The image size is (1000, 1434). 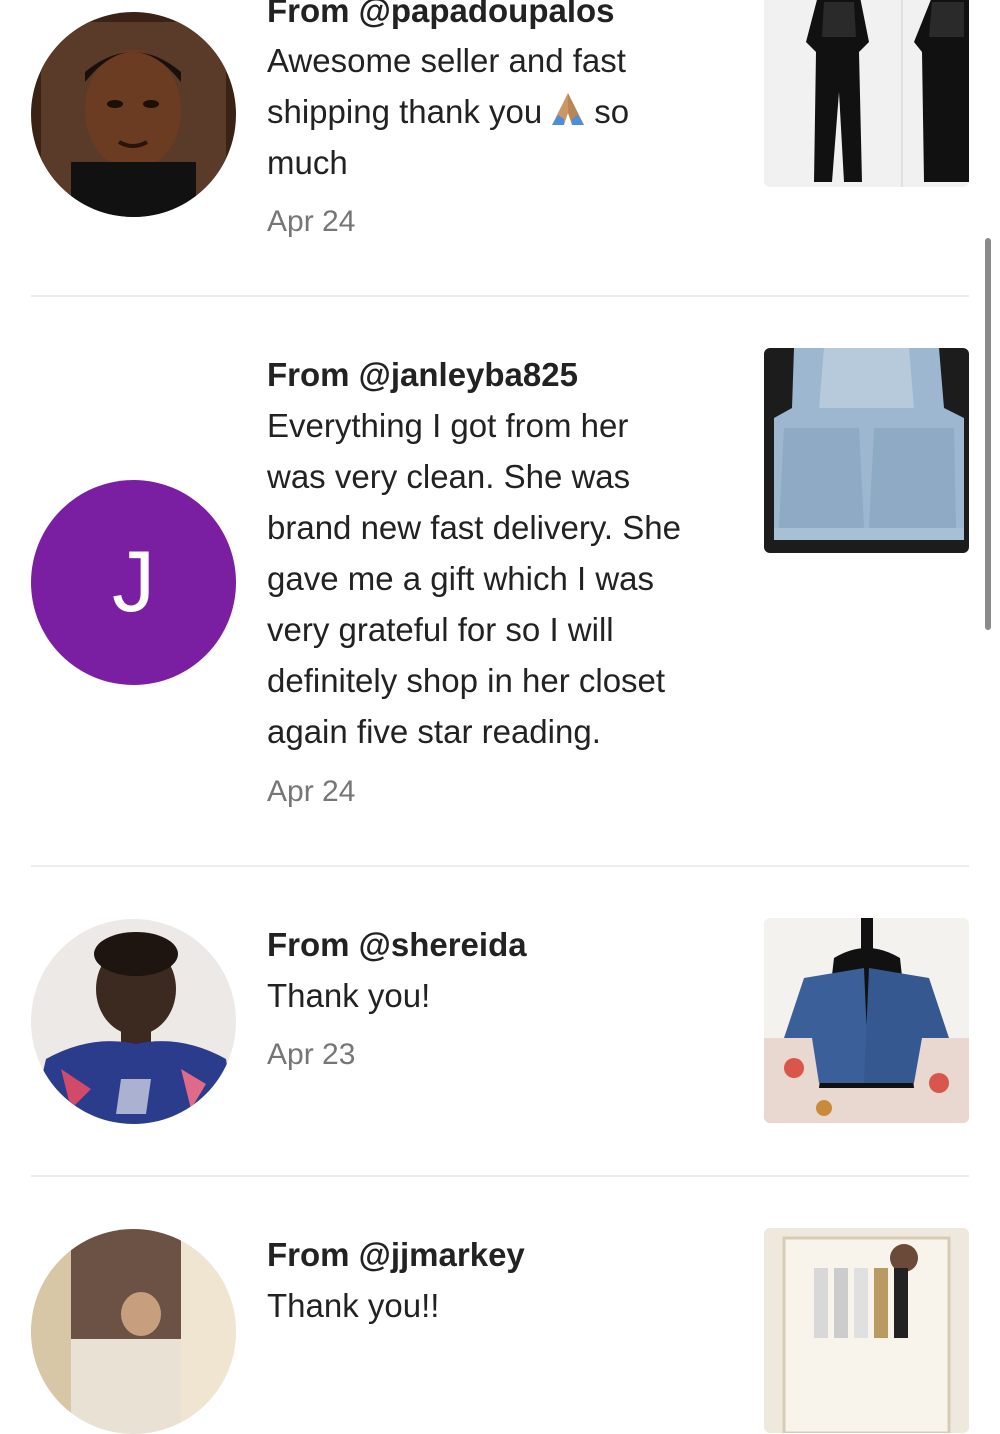 What do you see at coordinates (422, 375) in the screenshot?
I see `review-author: From @janleyba825` at bounding box center [422, 375].